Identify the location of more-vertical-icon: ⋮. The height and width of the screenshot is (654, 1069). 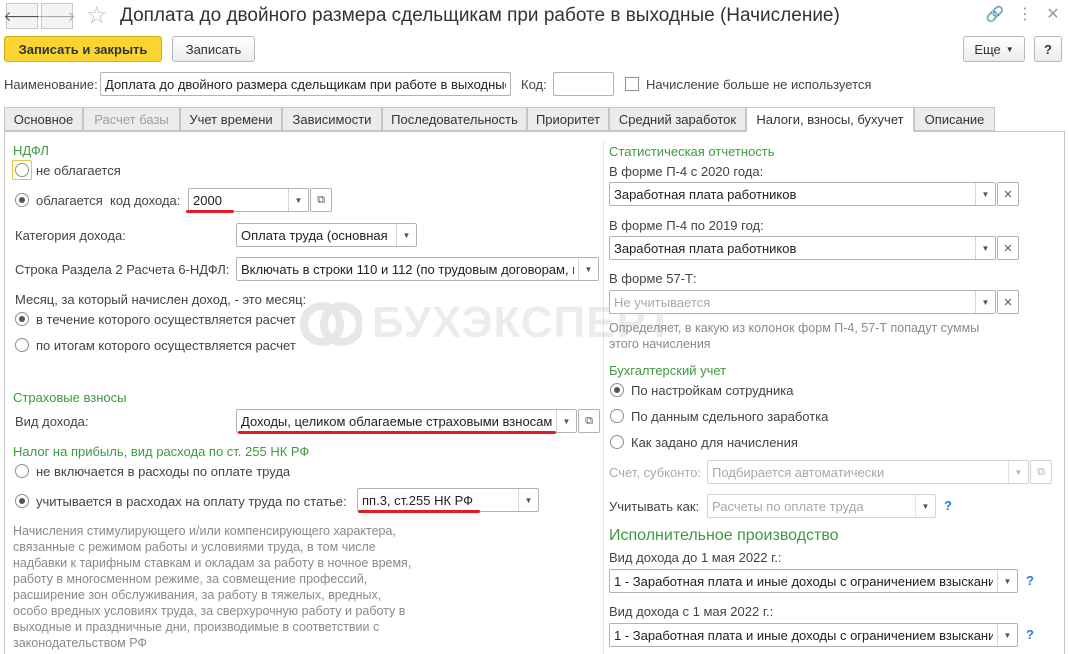
(1025, 14).